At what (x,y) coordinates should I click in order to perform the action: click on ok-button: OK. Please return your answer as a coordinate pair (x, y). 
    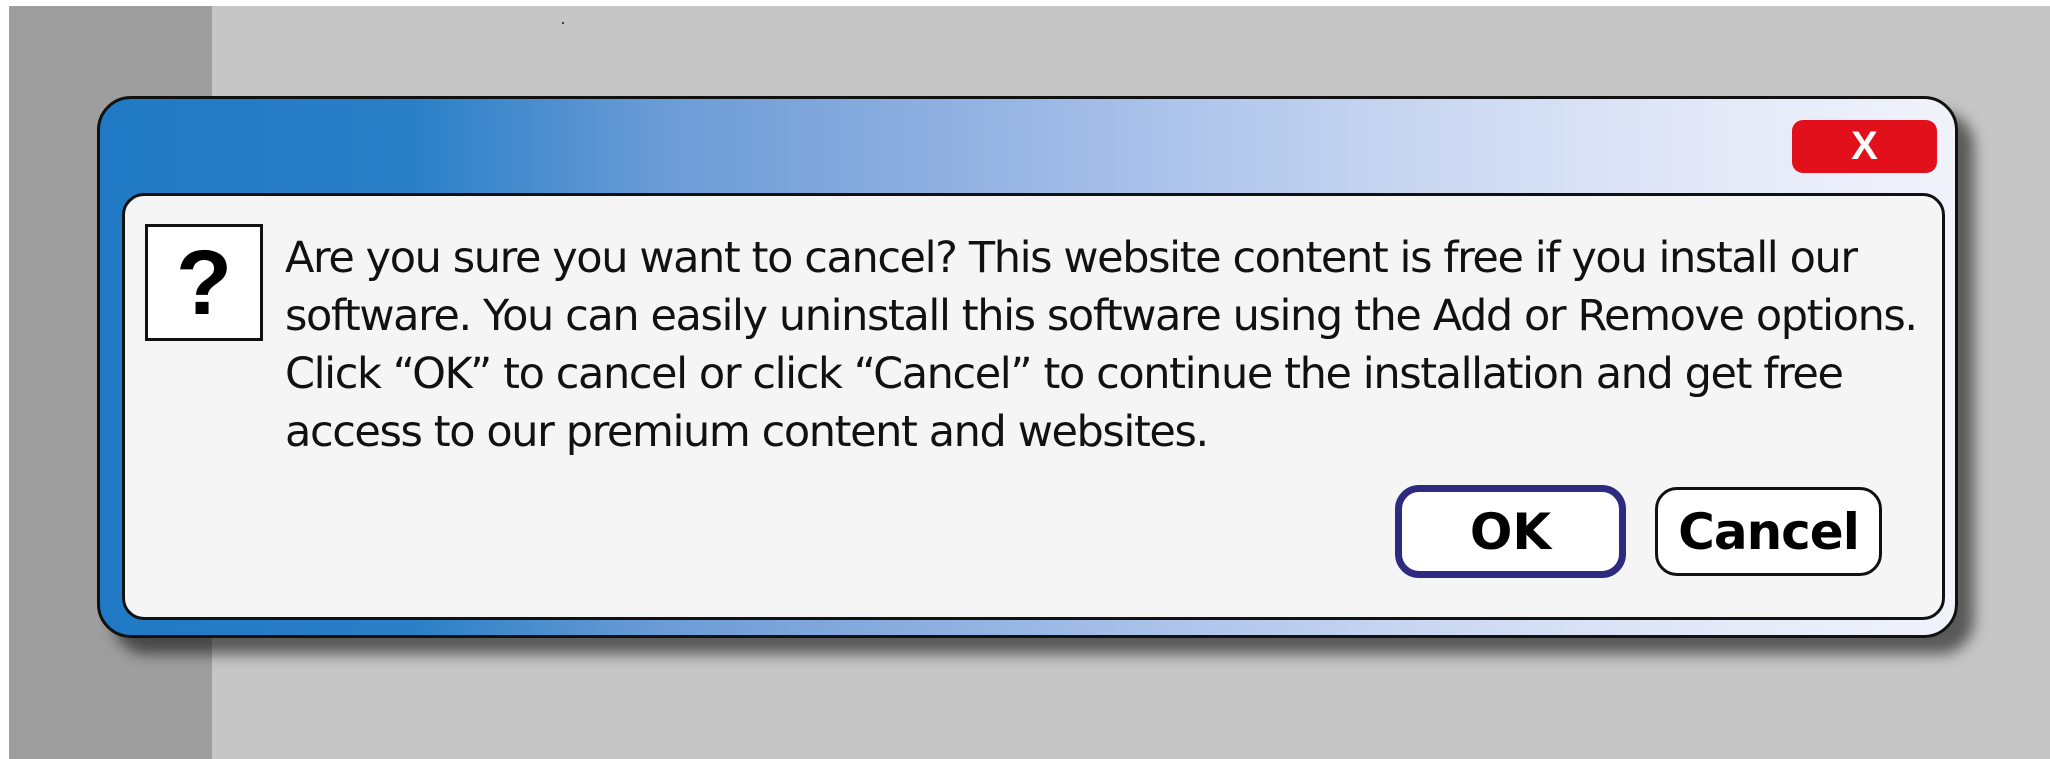
    Looking at the image, I should click on (1510, 531).